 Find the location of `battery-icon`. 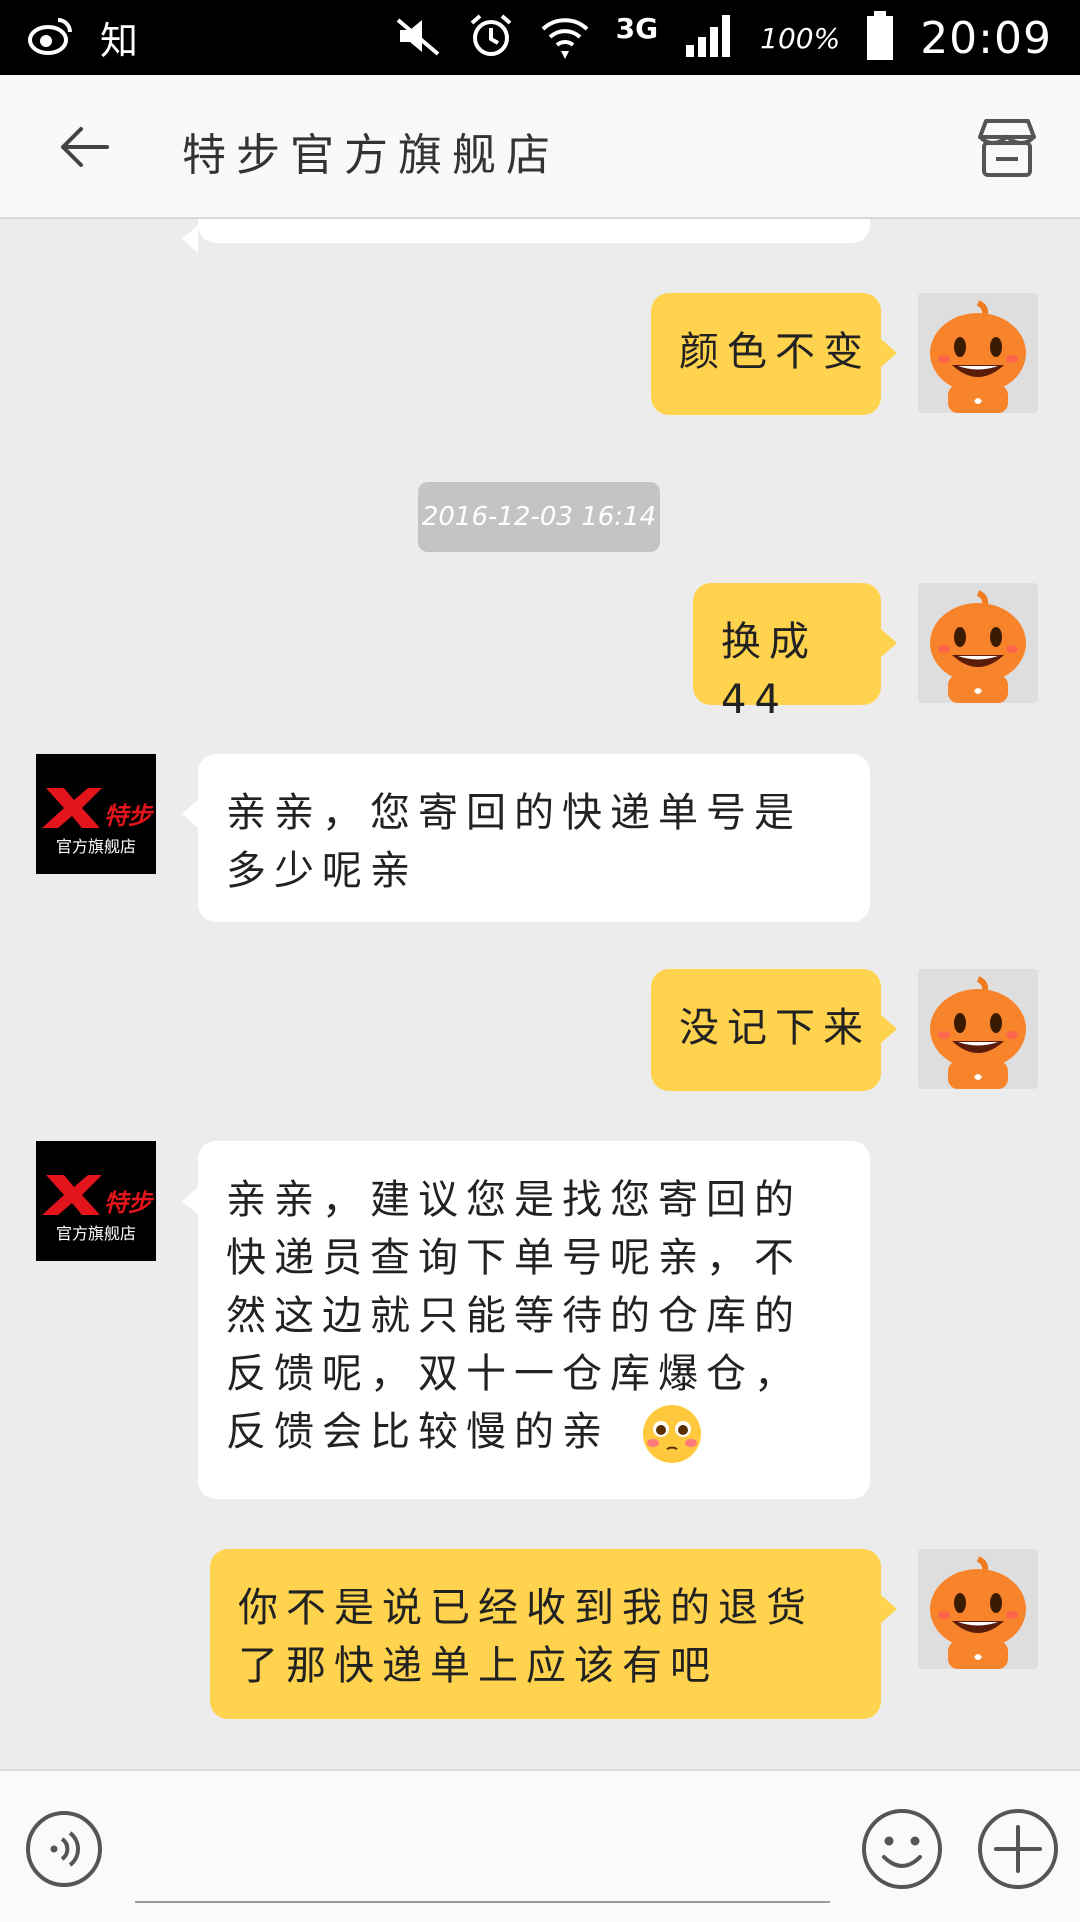

battery-icon is located at coordinates (880, 38).